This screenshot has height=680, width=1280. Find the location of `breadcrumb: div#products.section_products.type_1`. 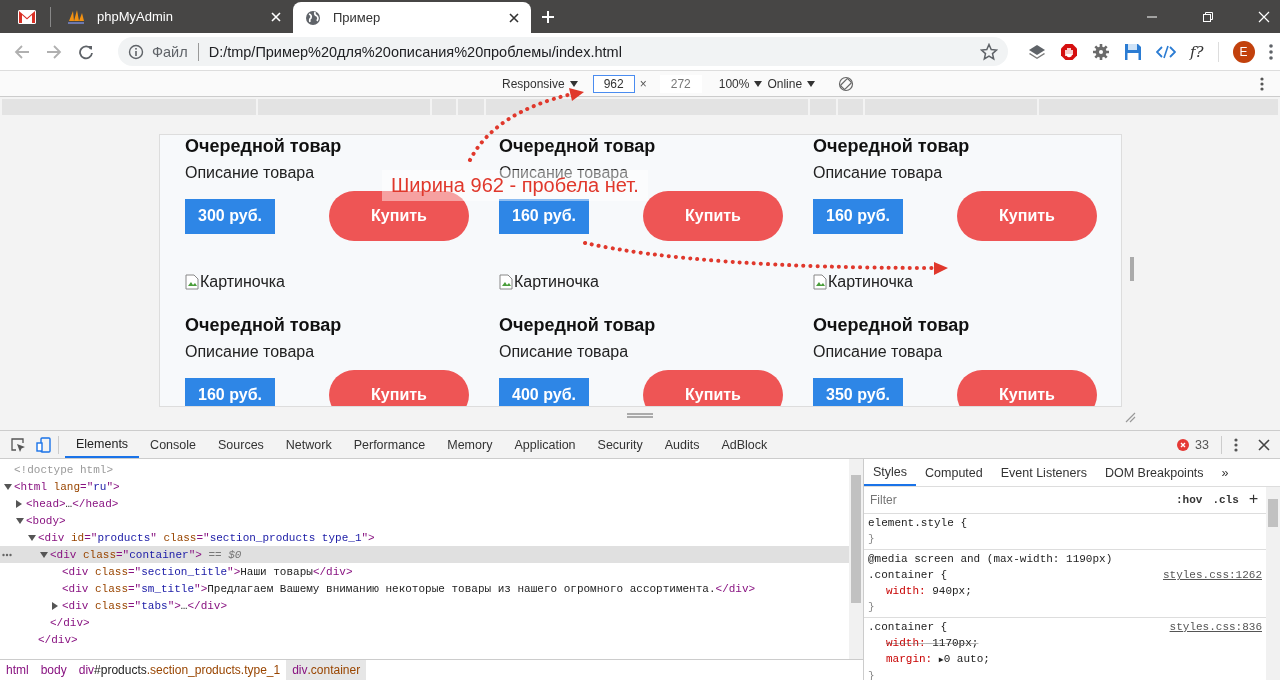

breadcrumb: div#products.section_products.type_1 is located at coordinates (179, 670).